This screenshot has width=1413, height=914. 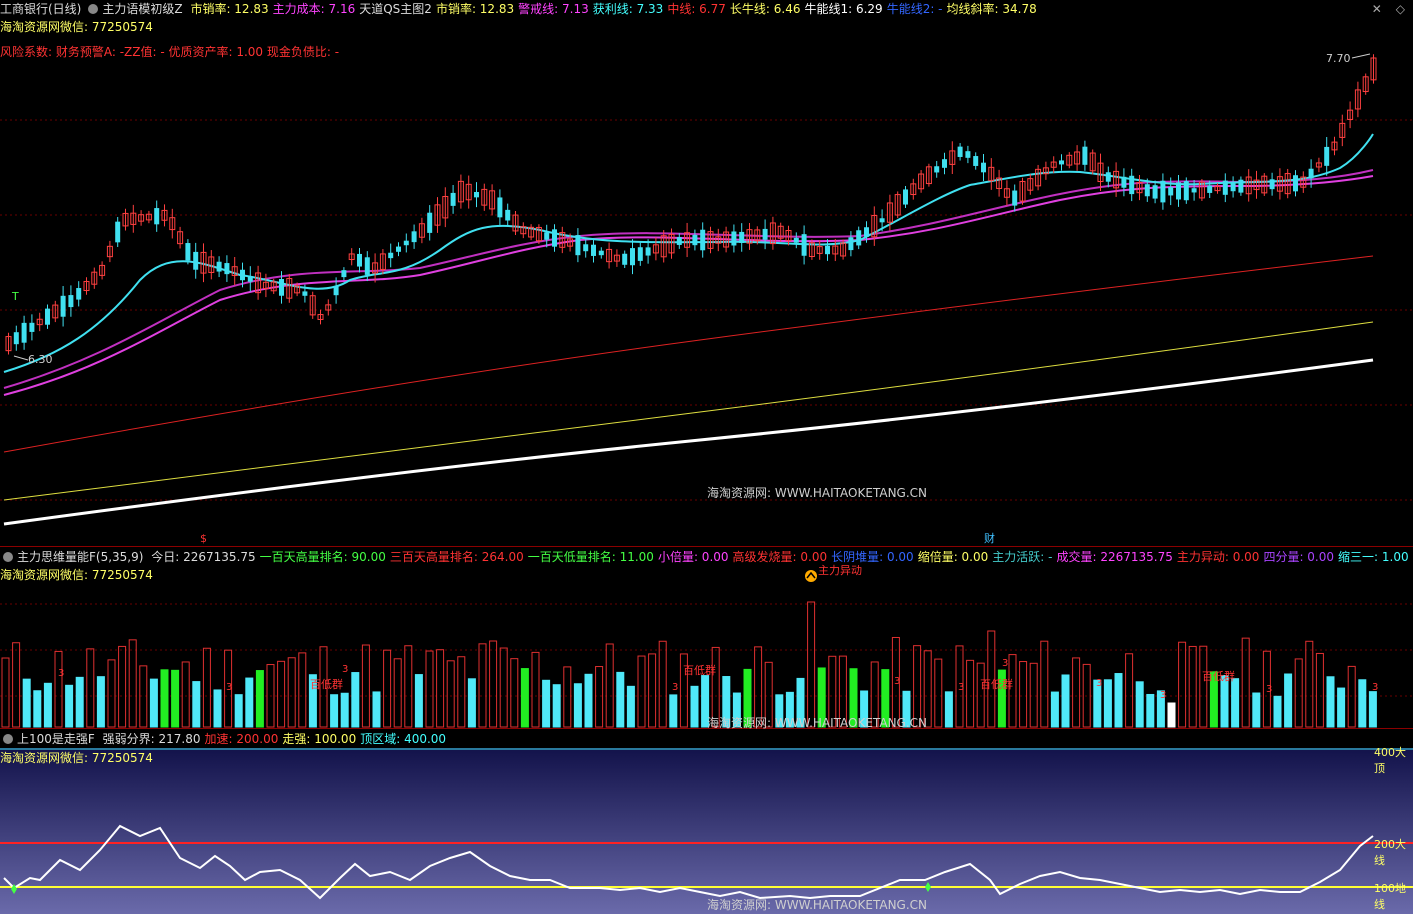 What do you see at coordinates (203, 557) in the screenshot?
I see `volume-value-0: 今日: 2267135.75` at bounding box center [203, 557].